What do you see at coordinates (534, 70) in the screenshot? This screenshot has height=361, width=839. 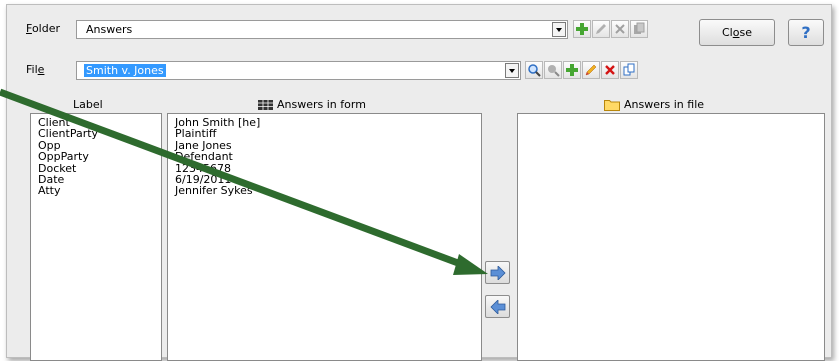 I see `search-icon` at bounding box center [534, 70].